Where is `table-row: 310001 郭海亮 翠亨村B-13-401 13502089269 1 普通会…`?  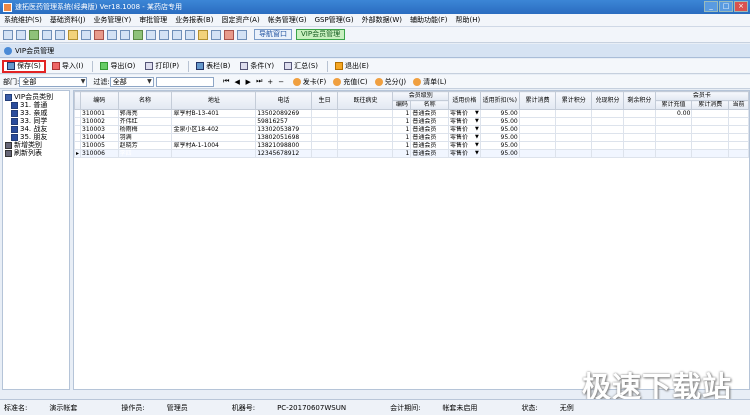 table-row: 310001 郭海亮 翠亨村B-13-401 13502089269 1 普通会… is located at coordinates (411, 113).